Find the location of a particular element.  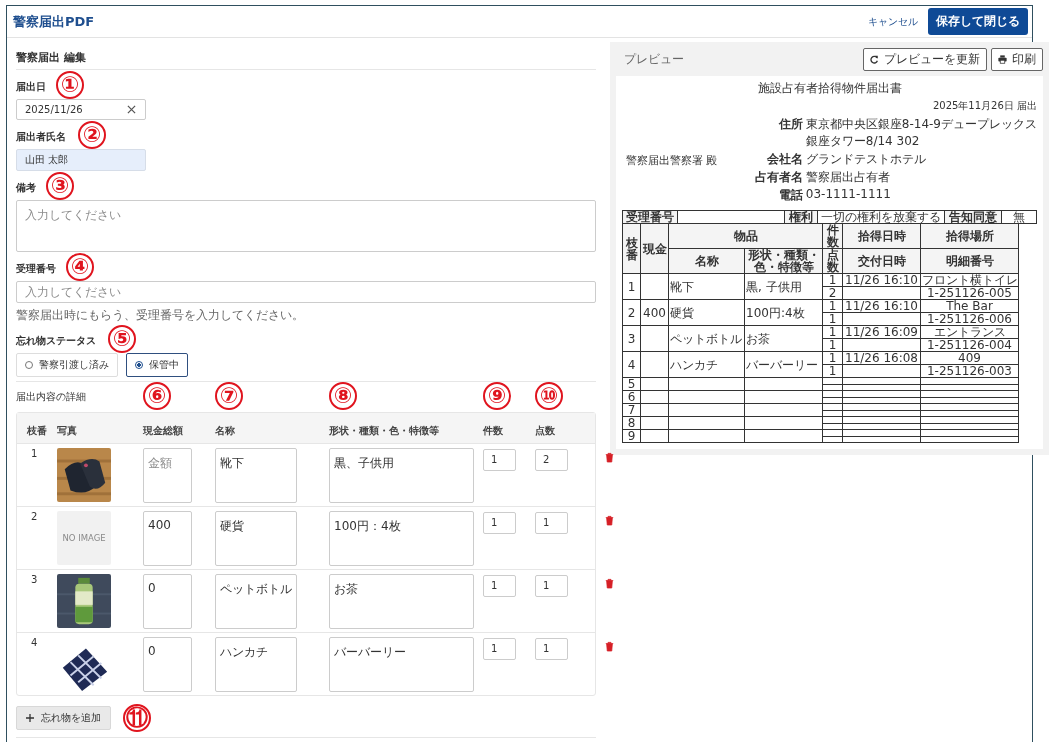

document-cell-text: フロント横トイレ is located at coordinates (970, 280).